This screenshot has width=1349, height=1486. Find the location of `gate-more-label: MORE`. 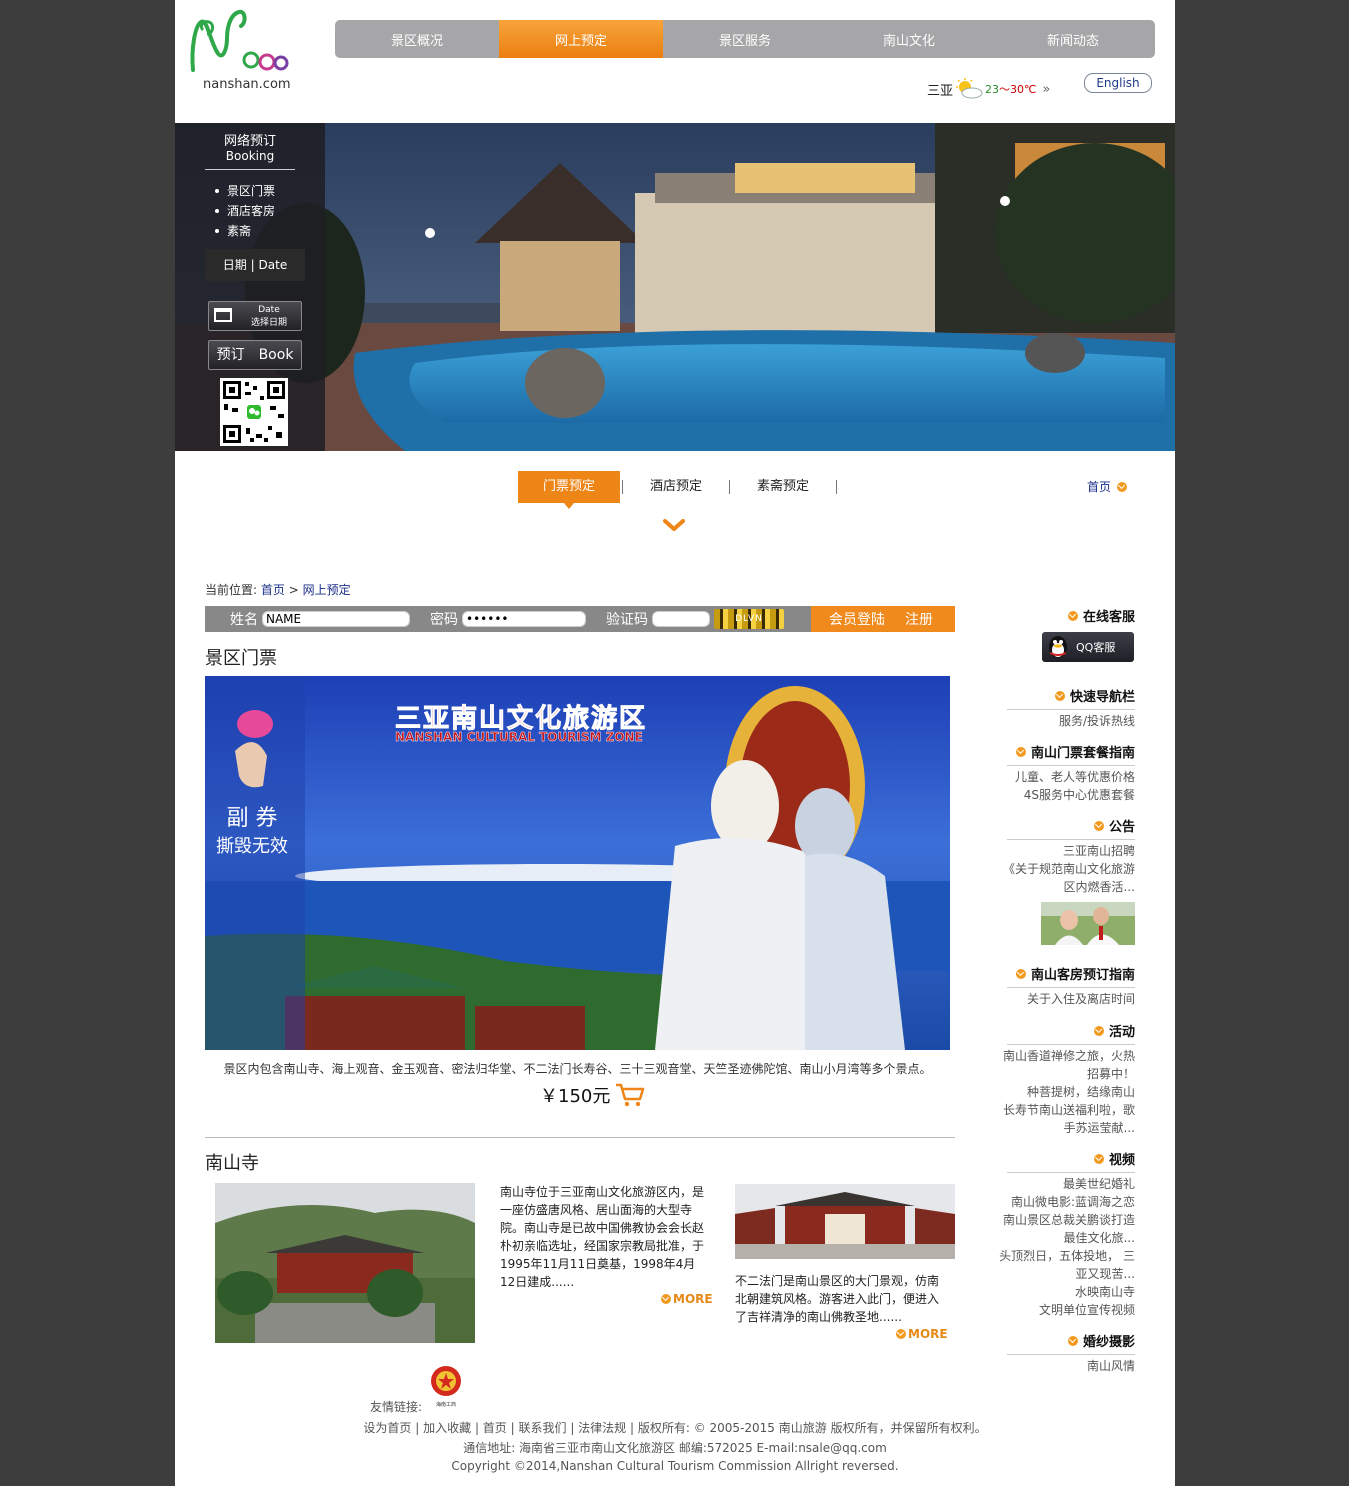

gate-more-label: MORE is located at coordinates (928, 1334).